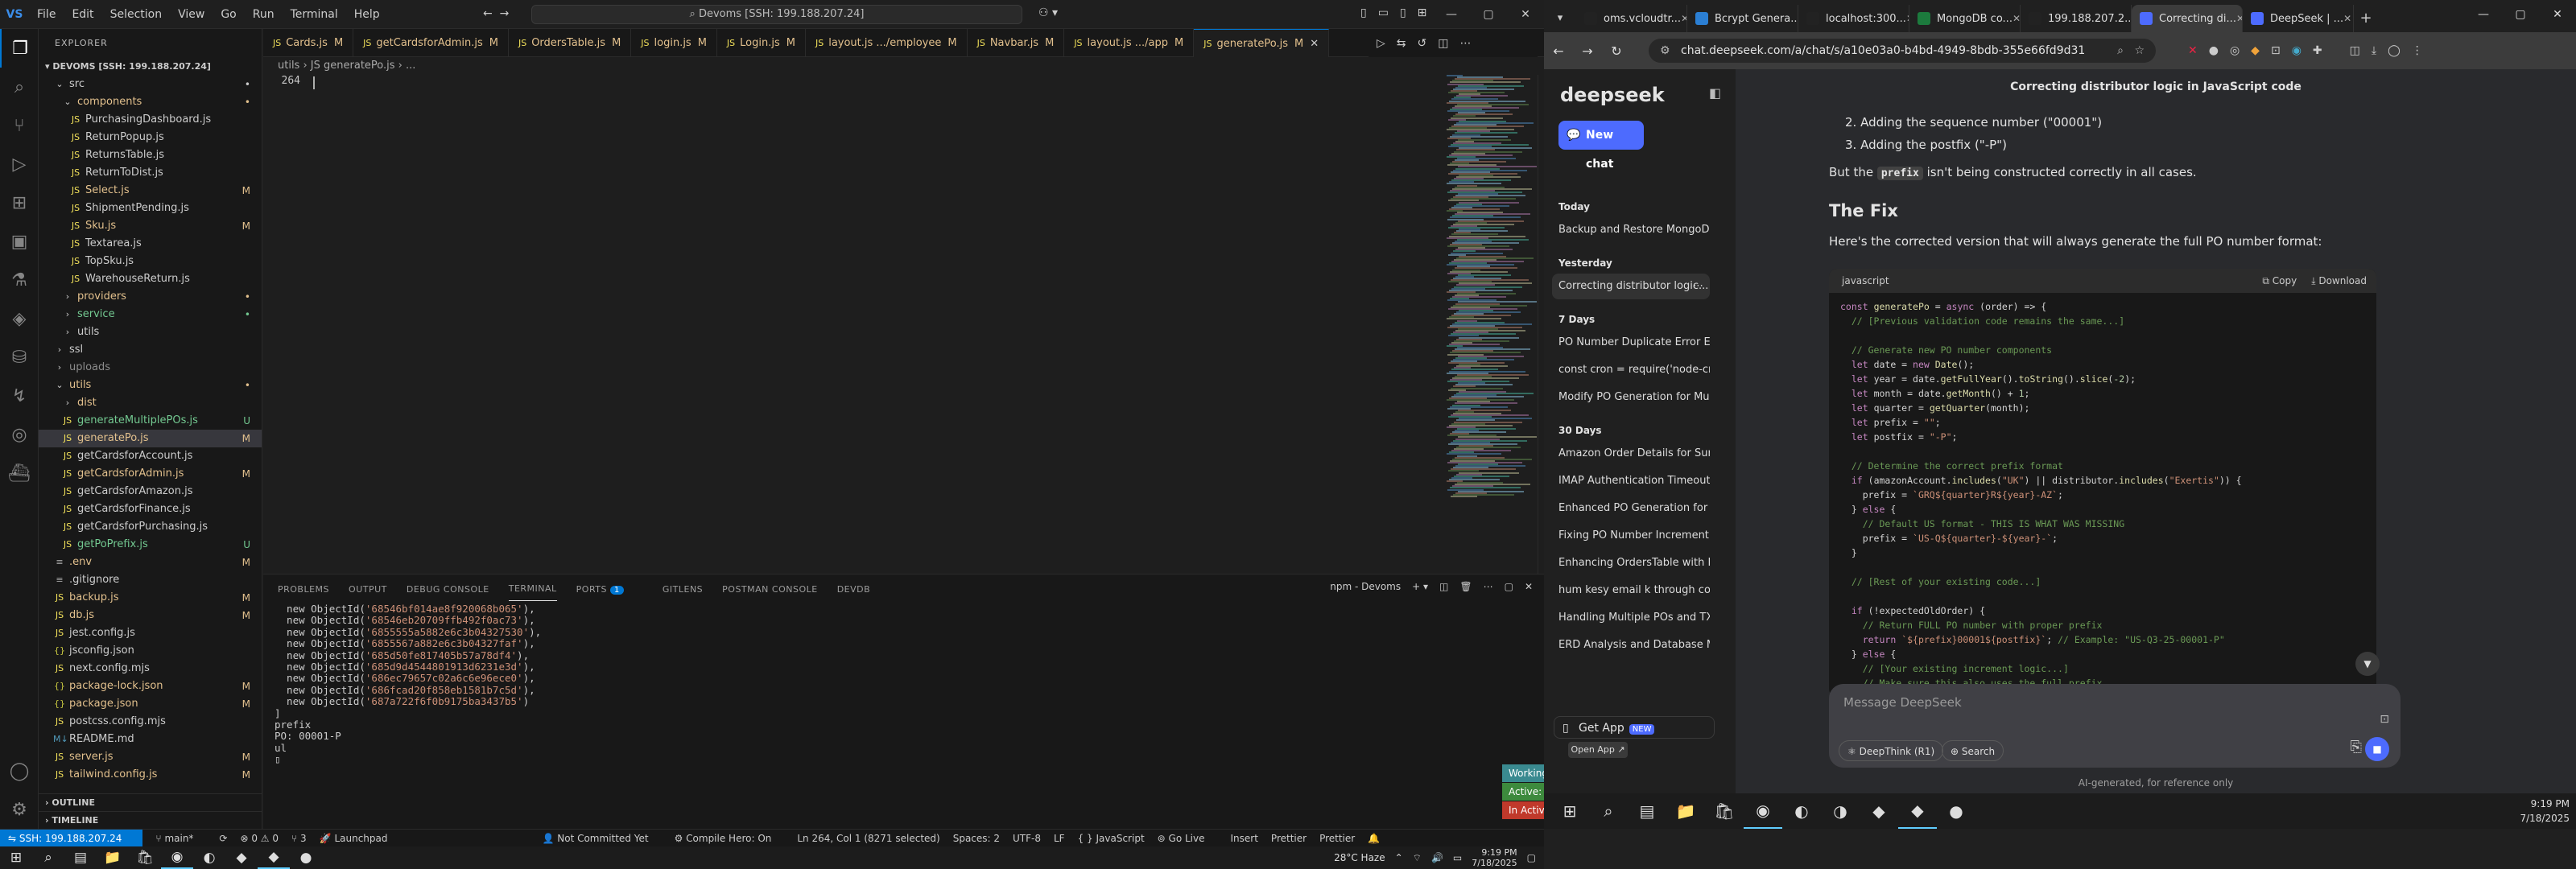  Describe the element at coordinates (1647, 811) in the screenshot. I see `task-view-icon: ▤` at that location.